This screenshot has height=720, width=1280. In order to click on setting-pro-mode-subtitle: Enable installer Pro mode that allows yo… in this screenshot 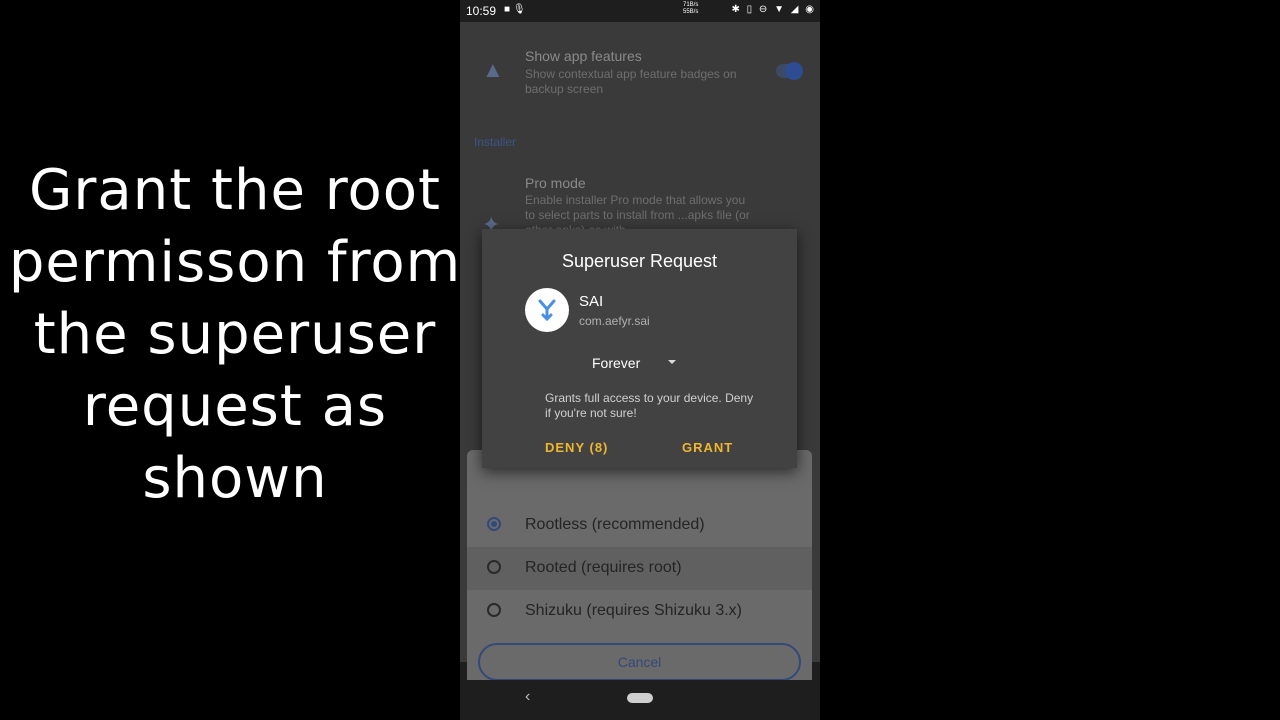, I will do `click(637, 211)`.